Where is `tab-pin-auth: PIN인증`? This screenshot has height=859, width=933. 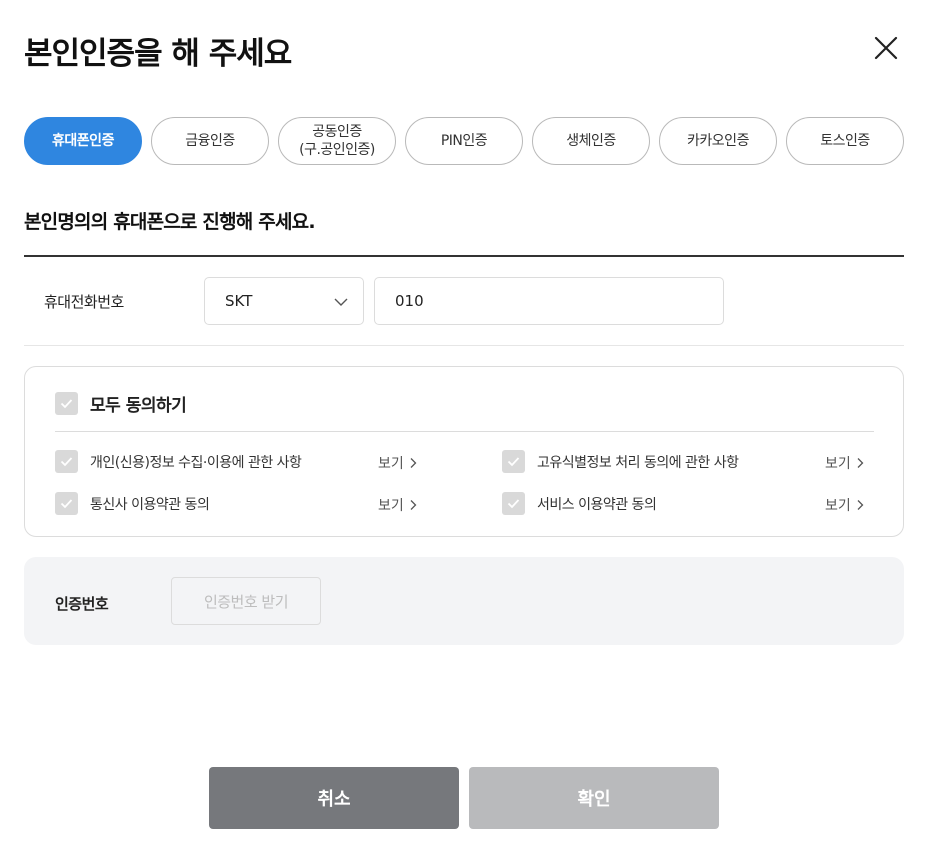
tab-pin-auth: PIN인증 is located at coordinates (464, 141).